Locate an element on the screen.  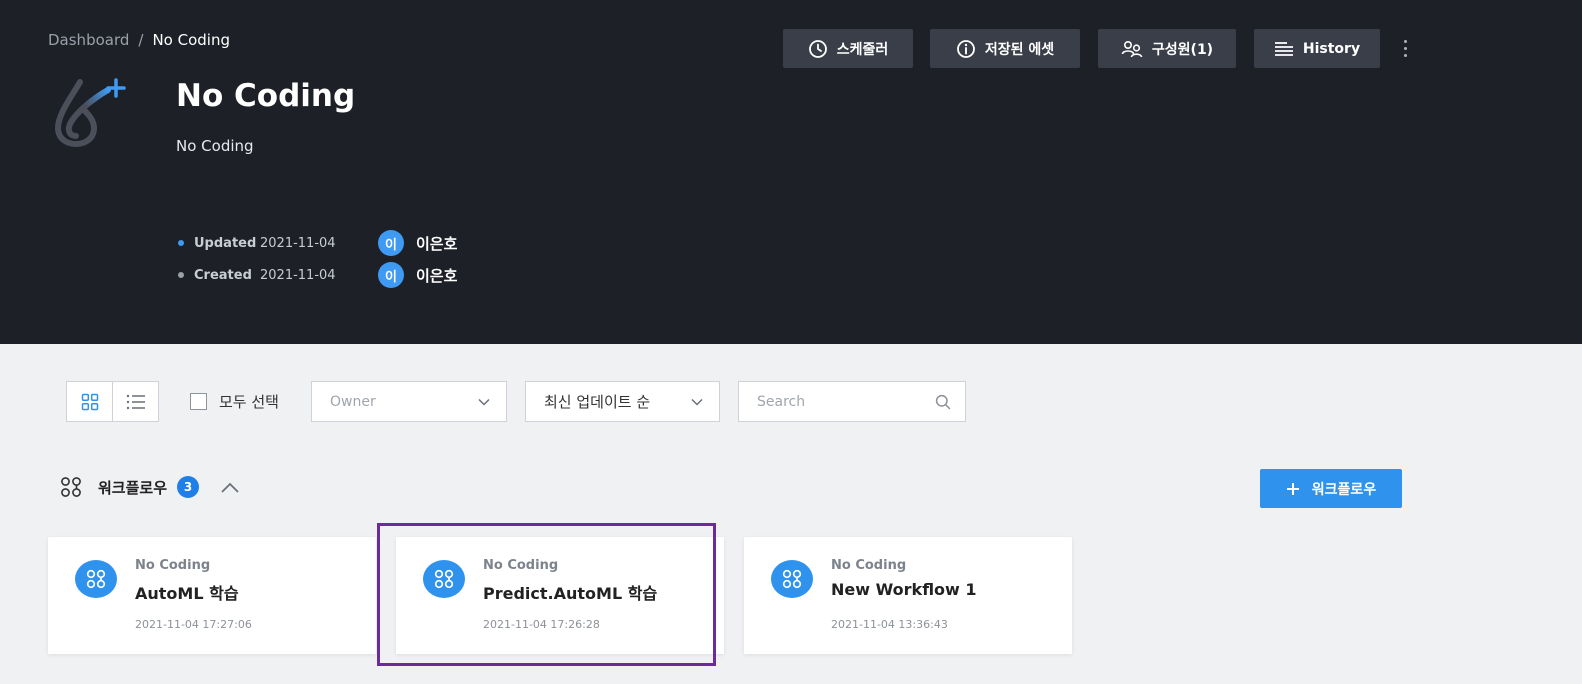
select-all-label: 모두 선택 is located at coordinates (249, 402).